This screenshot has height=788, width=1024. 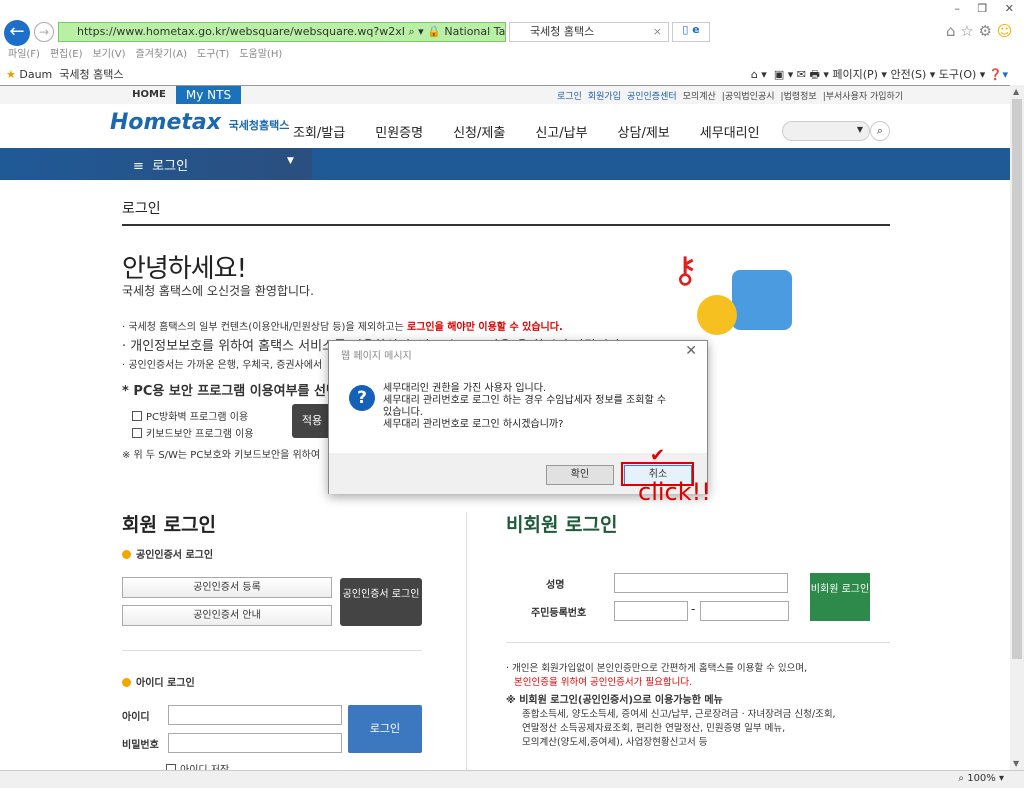 I want to click on tab-home: HOME, so click(x=149, y=94).